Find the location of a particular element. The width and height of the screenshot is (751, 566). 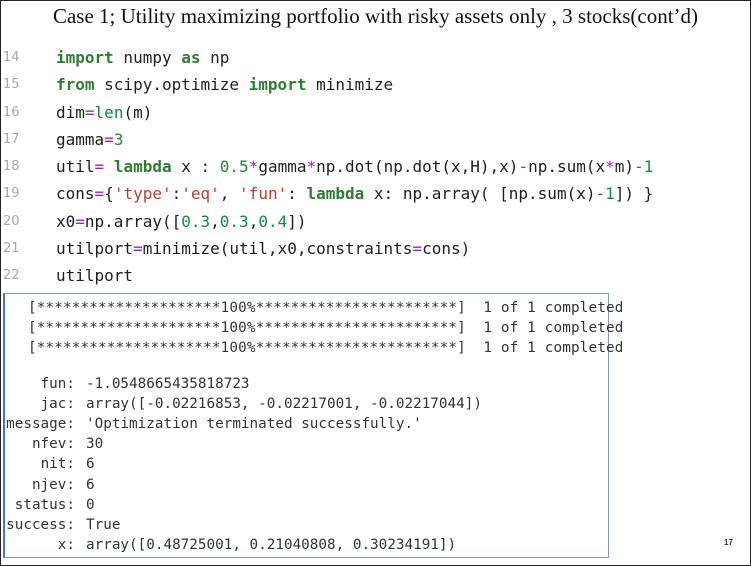

code-token: x : is located at coordinates (195, 167).